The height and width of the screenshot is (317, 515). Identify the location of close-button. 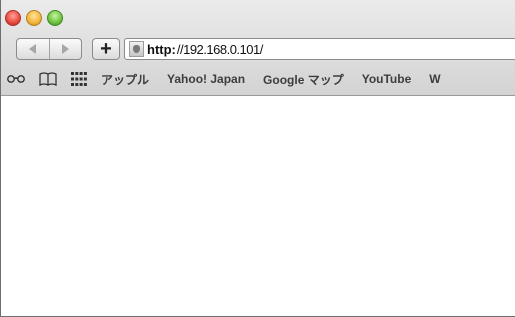
(13, 18).